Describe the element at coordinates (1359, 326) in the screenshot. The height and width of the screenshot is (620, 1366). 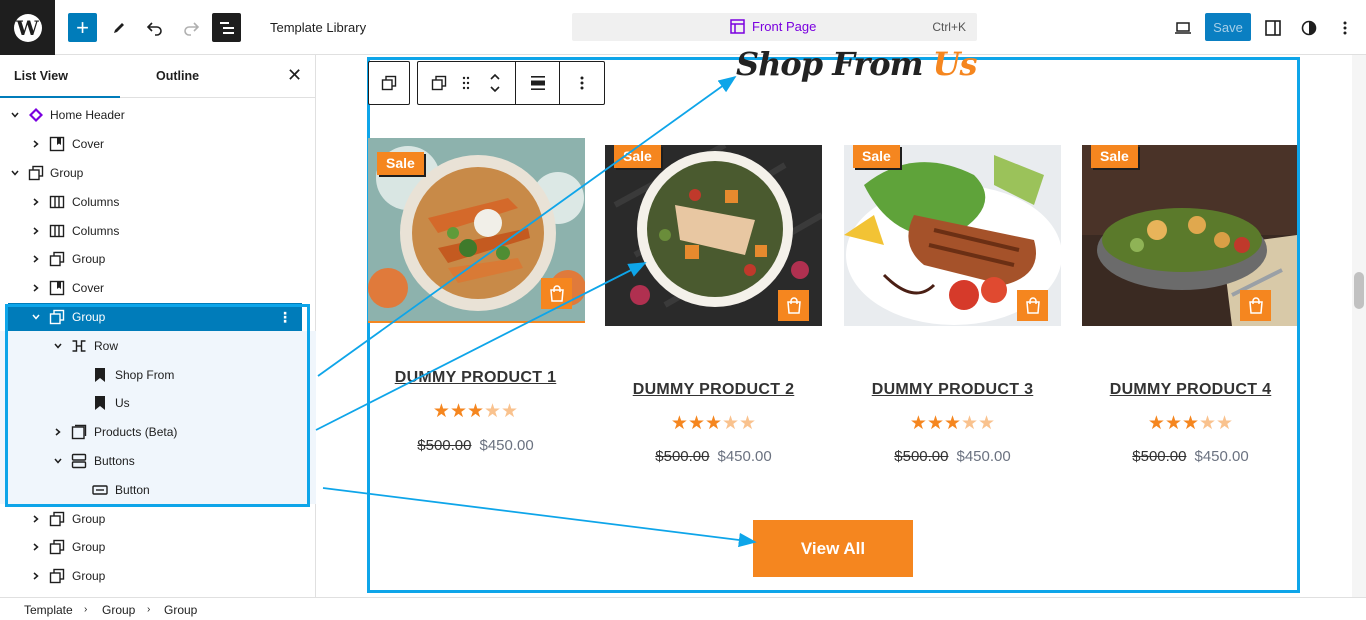
I see `canvas-scrollbar` at that location.